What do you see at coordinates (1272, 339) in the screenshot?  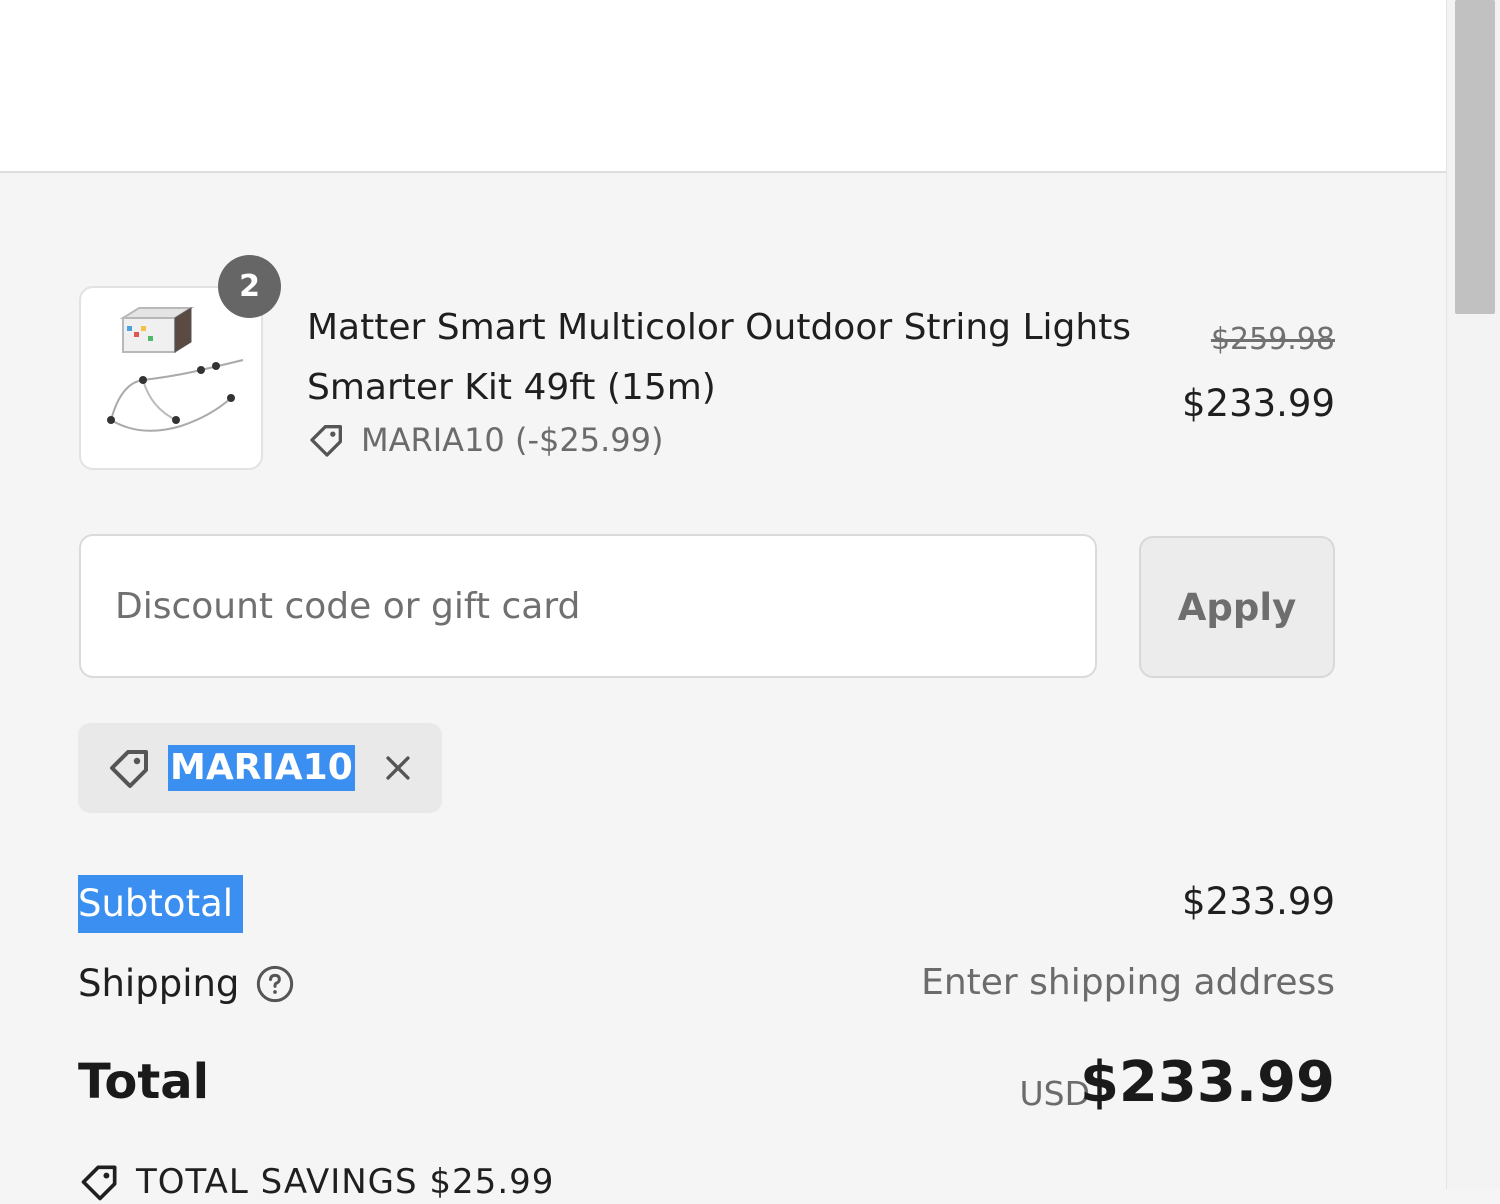 I see `original-price: $259.98` at bounding box center [1272, 339].